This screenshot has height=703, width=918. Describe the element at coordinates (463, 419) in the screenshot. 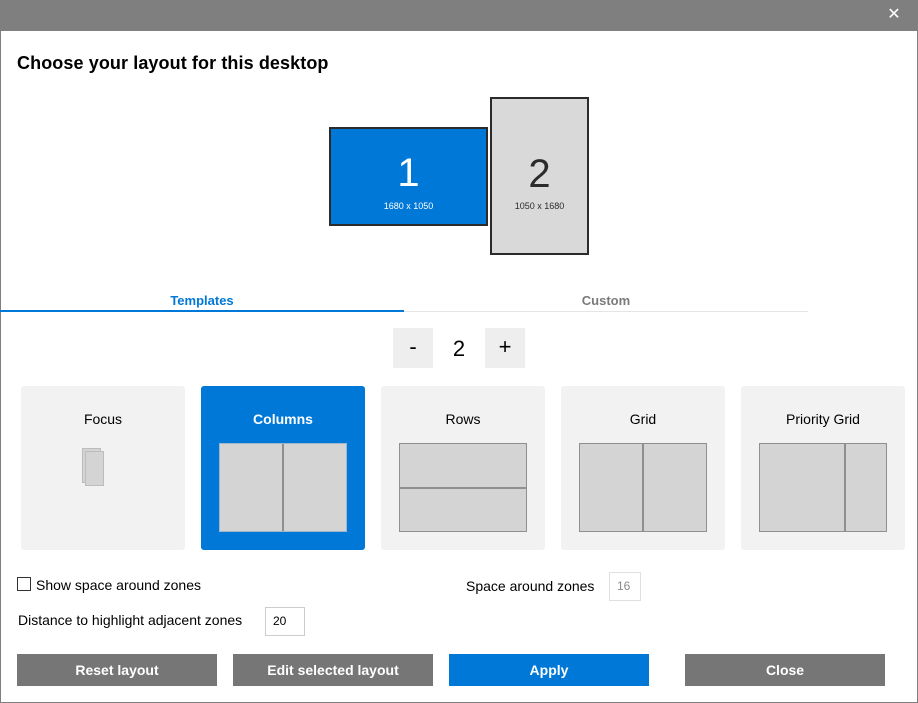

I see `layout-label: Rows` at that location.